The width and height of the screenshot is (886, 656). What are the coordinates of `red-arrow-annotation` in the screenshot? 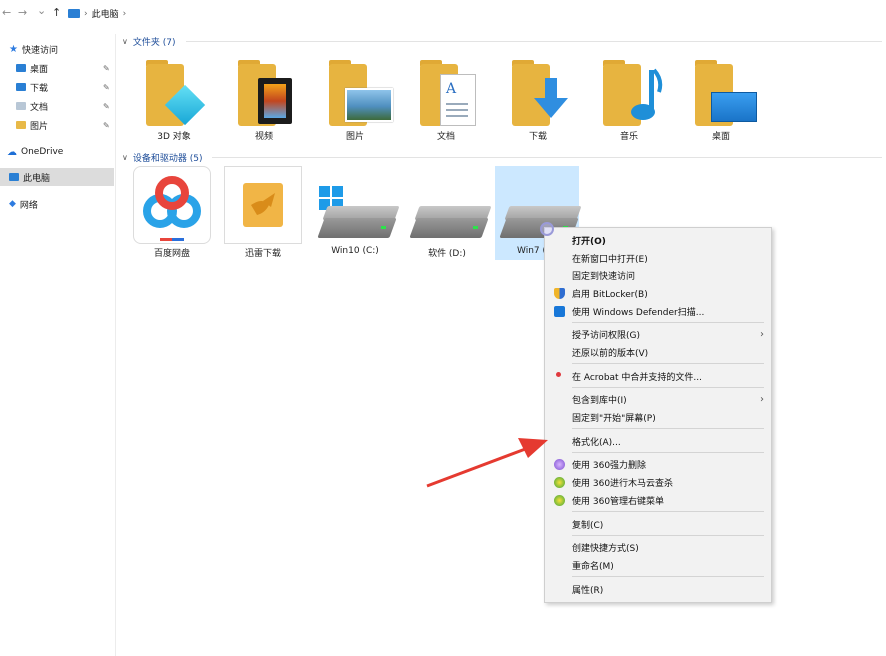 It's located at (487, 463).